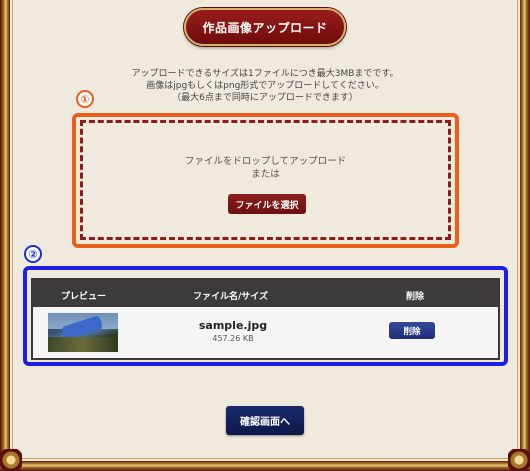 The width and height of the screenshot is (530, 471). Describe the element at coordinates (265, 168) in the screenshot. I see `dropzone-text: ファイルをドロップしてアップロード または` at that location.